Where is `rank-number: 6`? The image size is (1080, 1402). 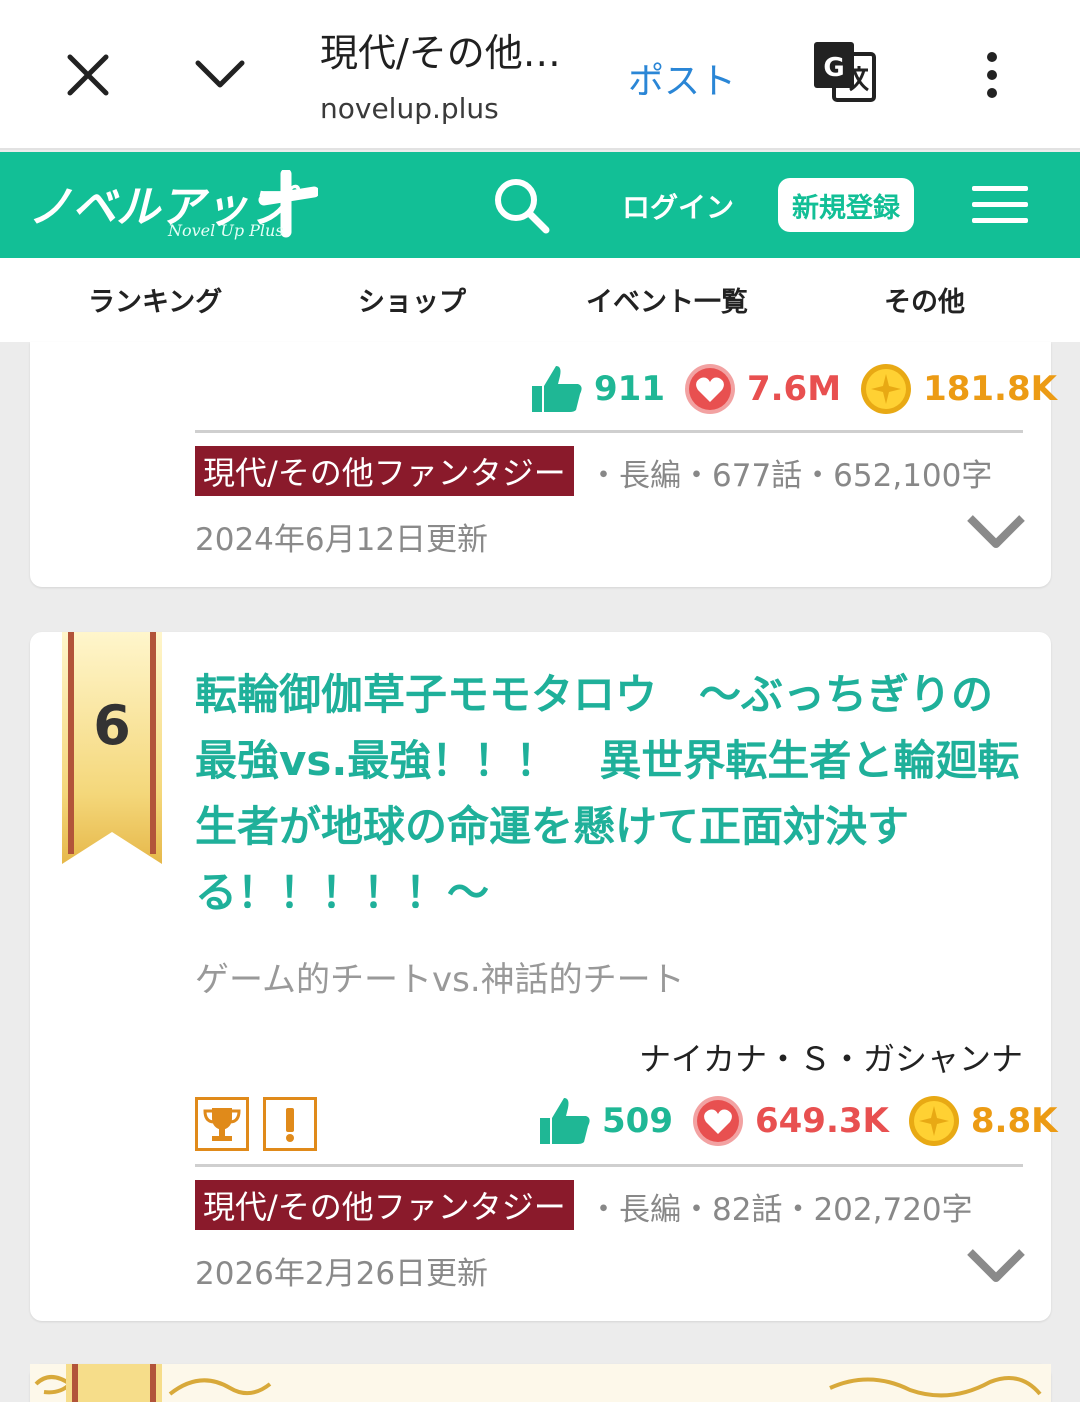 rank-number: 6 is located at coordinates (112, 725).